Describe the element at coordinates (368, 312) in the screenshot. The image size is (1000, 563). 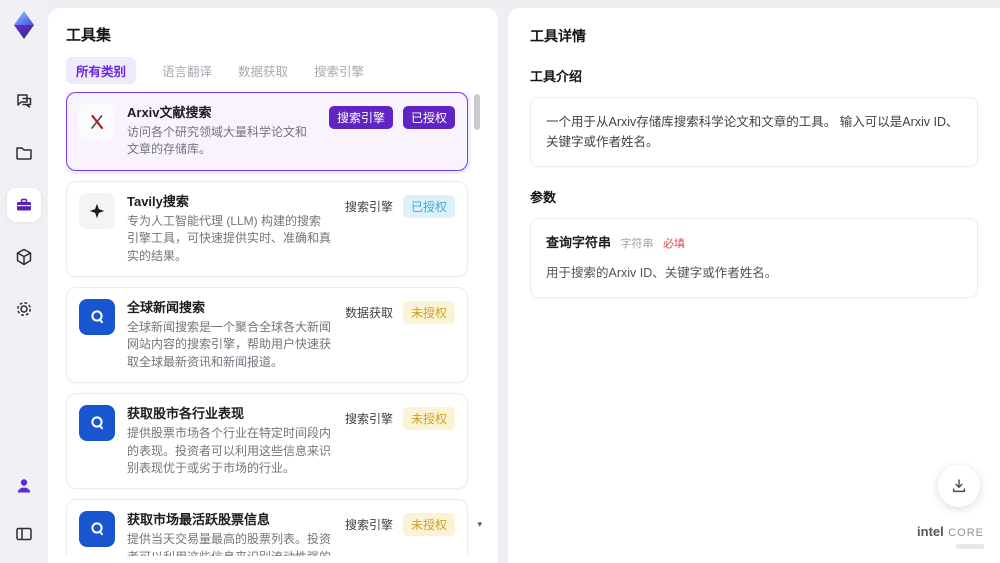
I see `category-label: 数据获取` at that location.